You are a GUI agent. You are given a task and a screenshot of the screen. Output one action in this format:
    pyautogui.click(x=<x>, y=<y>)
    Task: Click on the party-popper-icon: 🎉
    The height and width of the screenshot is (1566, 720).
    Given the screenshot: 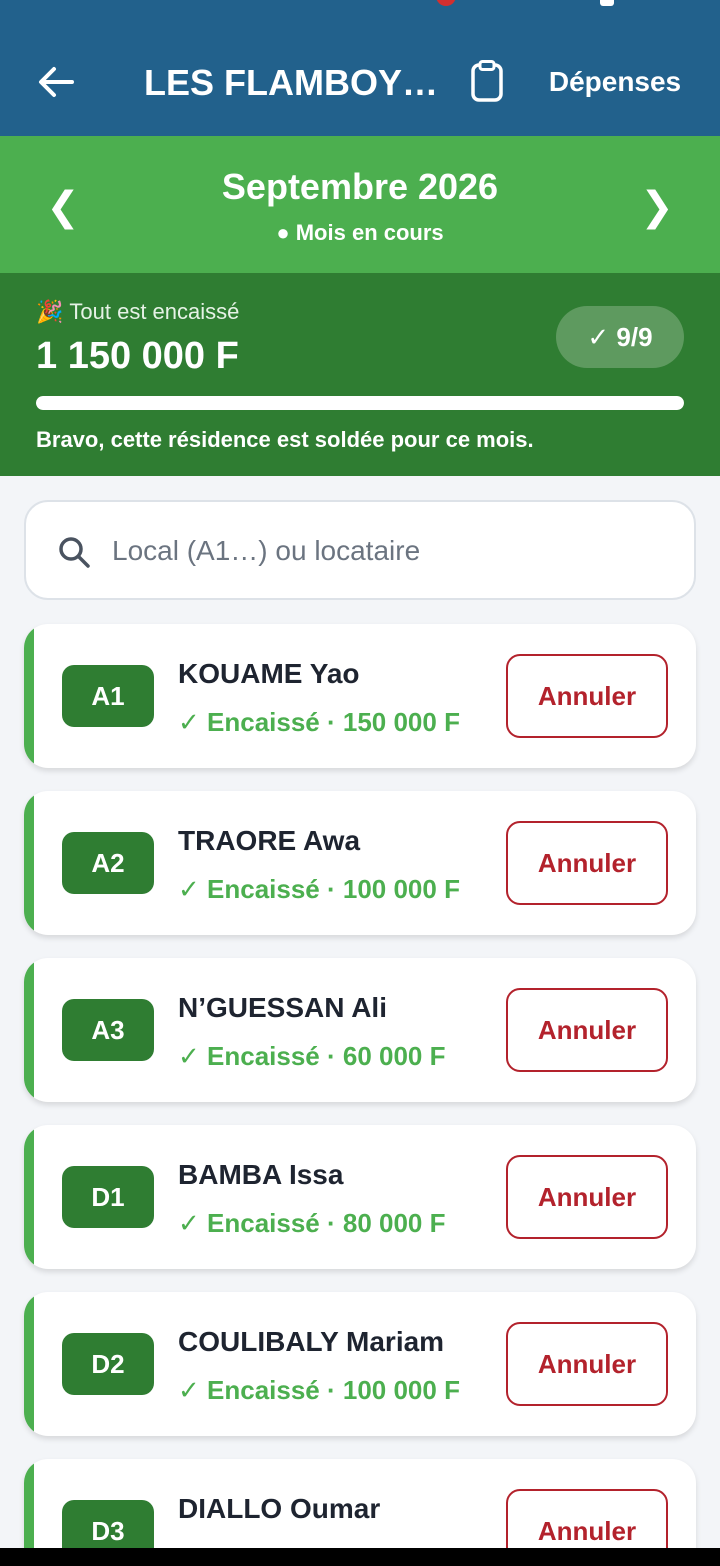 What is the action you would take?
    pyautogui.click(x=50, y=311)
    